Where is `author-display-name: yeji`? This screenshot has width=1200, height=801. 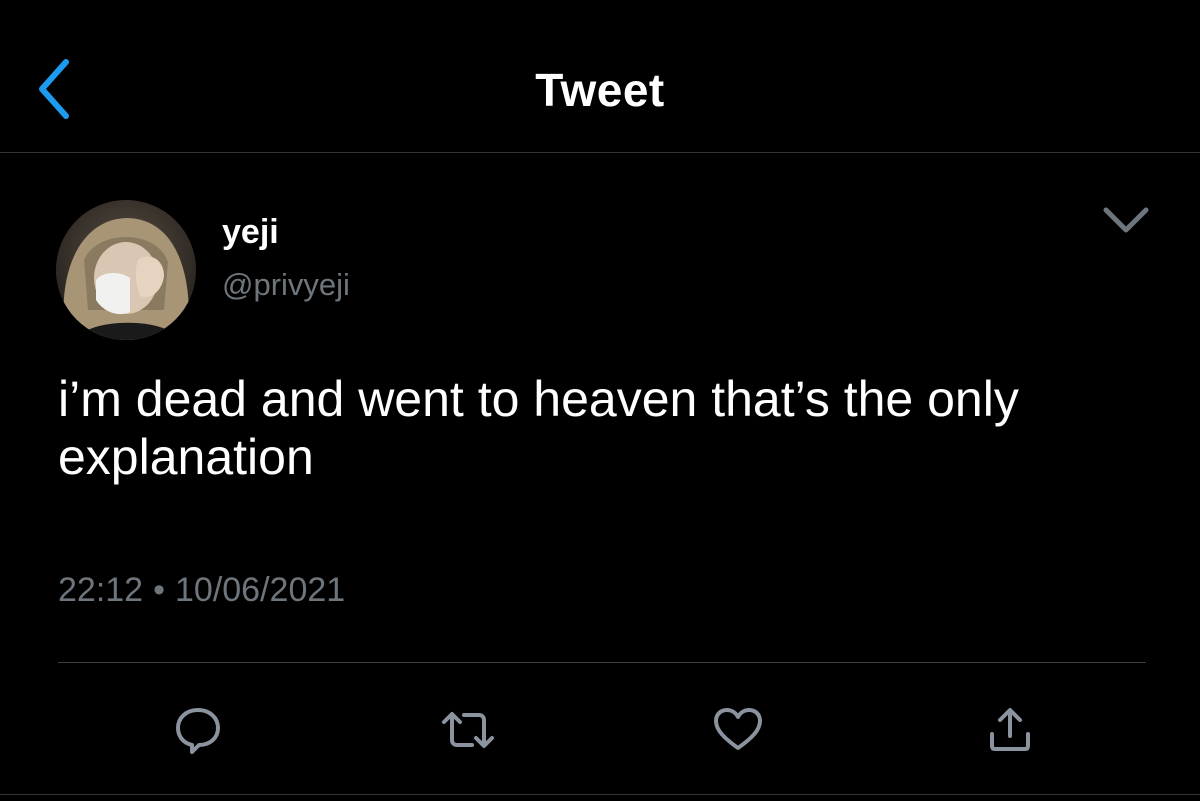 author-display-name: yeji is located at coordinates (250, 232).